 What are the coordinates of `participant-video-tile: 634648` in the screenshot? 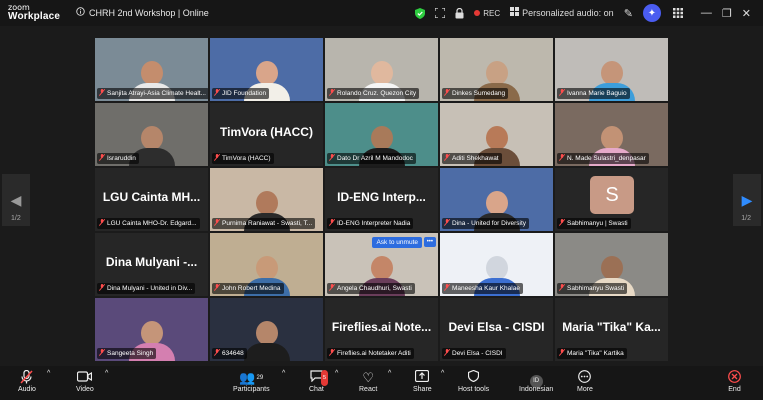 It's located at (266, 329).